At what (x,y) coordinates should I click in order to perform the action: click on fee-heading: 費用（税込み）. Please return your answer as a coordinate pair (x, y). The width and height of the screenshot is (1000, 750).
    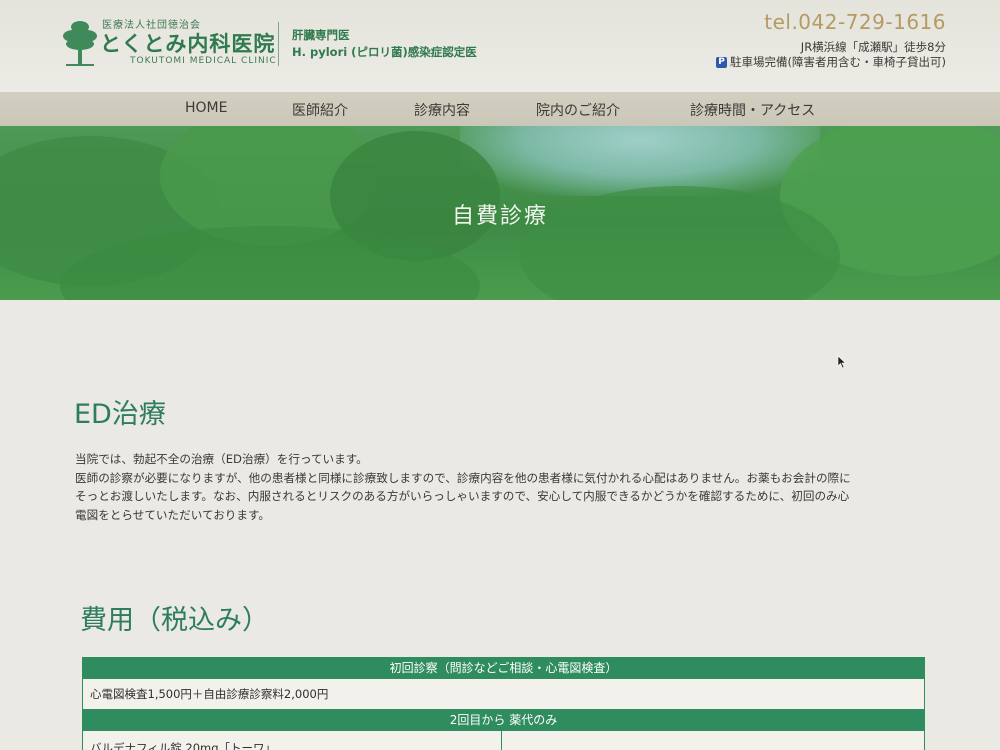
    Looking at the image, I should click on (174, 620).